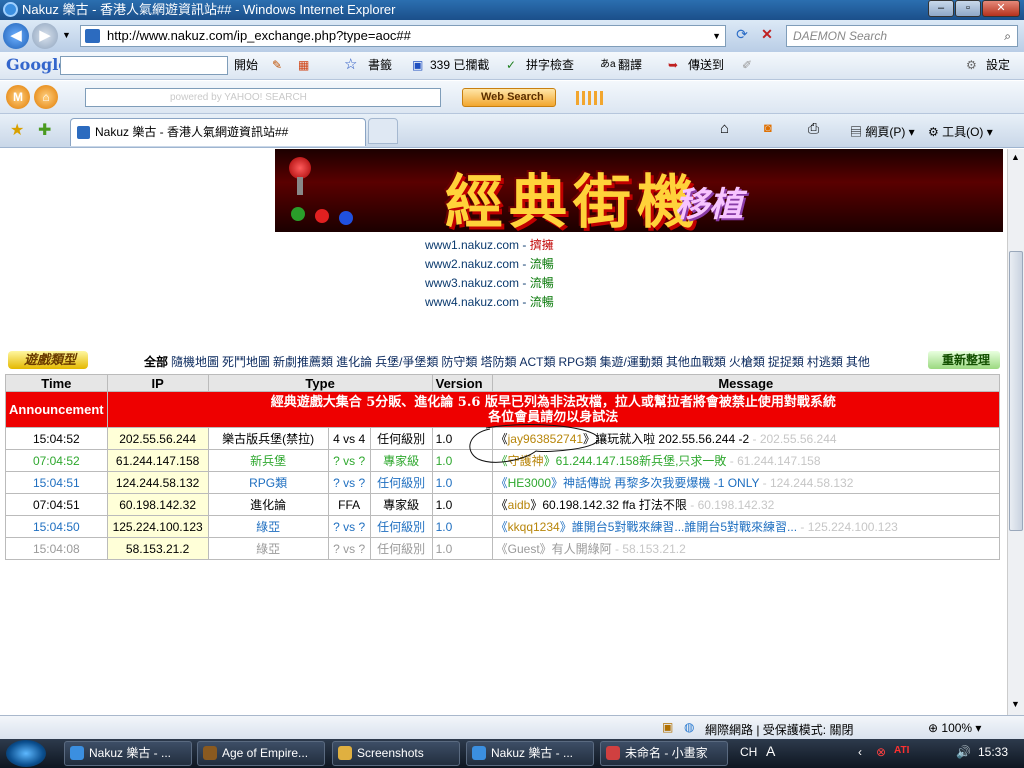  What do you see at coordinates (779, 729) in the screenshot?
I see `zone-status: 網際網路 | 受保護模式: 關閉` at bounding box center [779, 729].